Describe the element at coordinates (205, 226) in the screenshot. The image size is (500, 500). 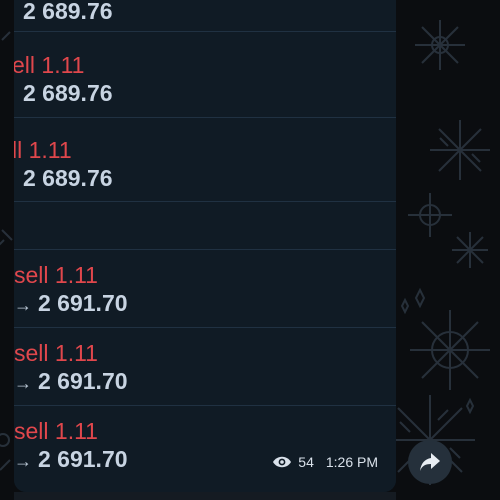
I see `message-row` at that location.